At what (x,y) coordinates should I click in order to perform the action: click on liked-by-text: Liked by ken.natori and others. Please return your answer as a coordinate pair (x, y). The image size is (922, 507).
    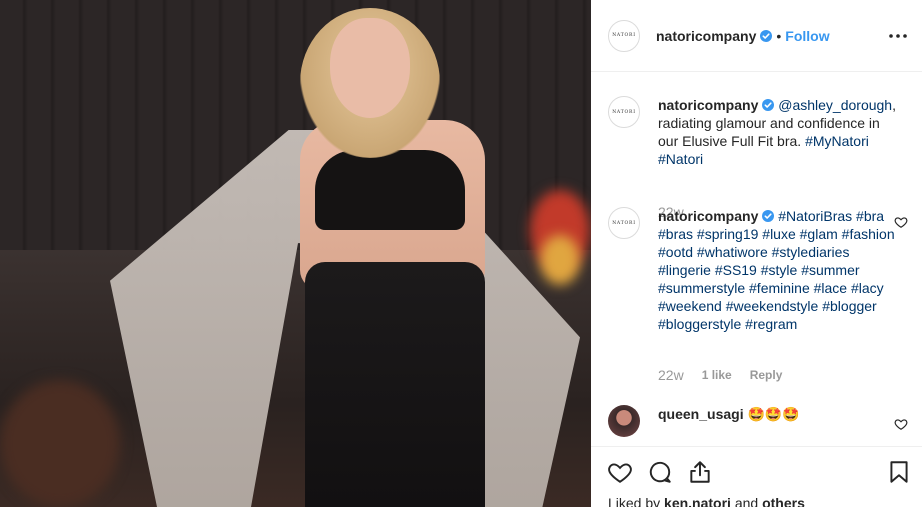
    Looking at the image, I should click on (706, 501).